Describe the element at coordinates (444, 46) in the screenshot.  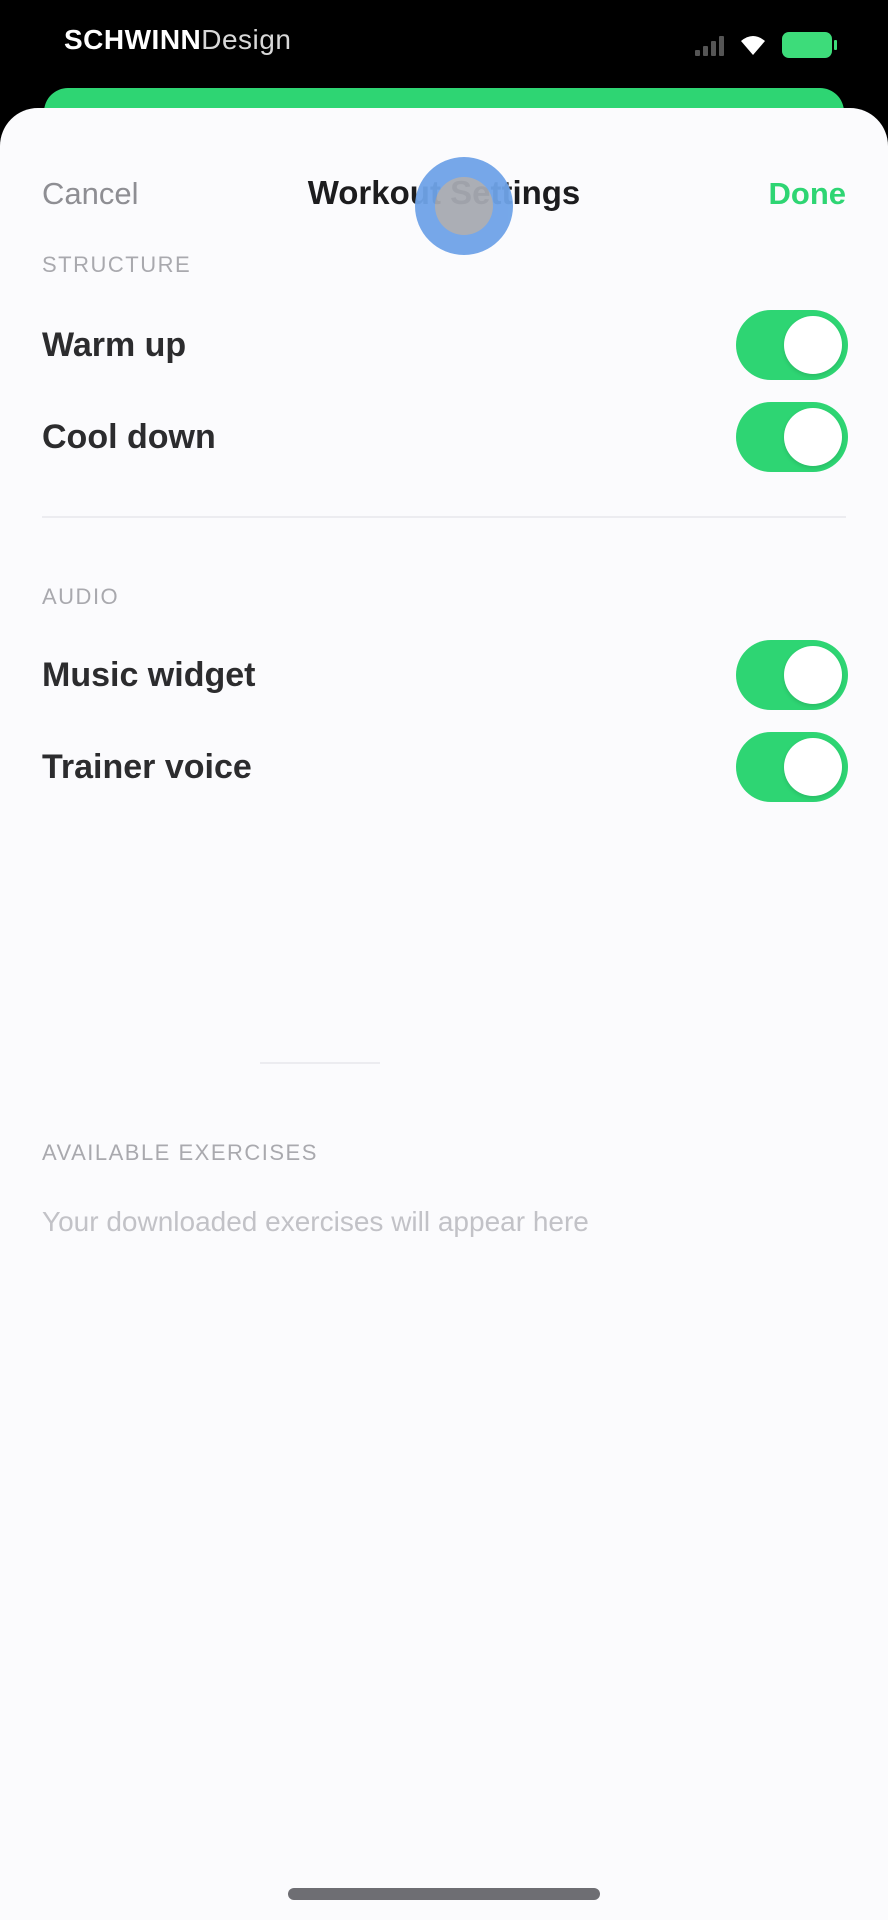
I see `status-bar: SCHWINNDesign` at that location.